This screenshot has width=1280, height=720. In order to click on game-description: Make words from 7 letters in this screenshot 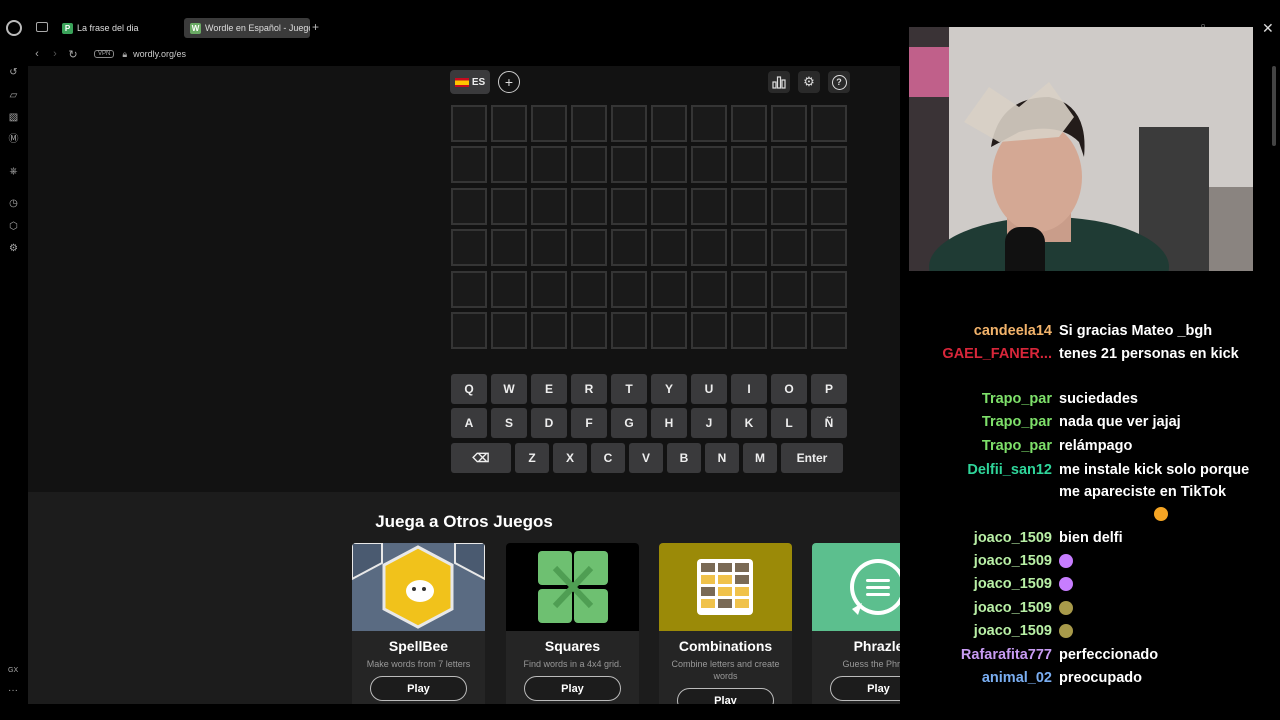, I will do `click(418, 664)`.